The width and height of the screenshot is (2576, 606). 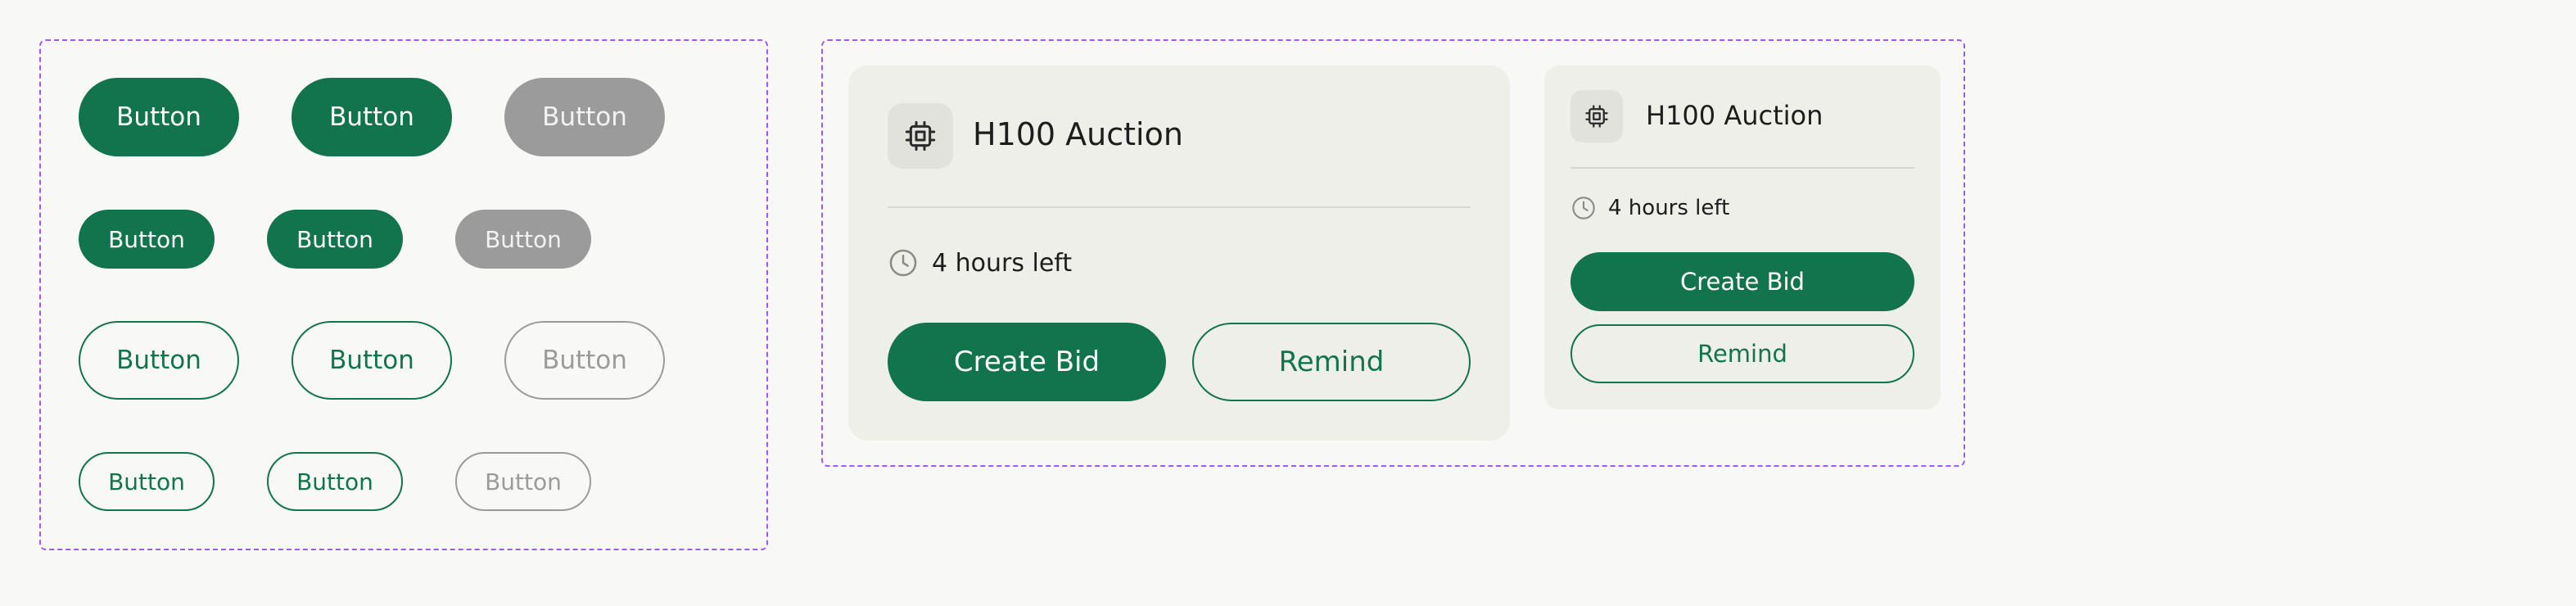 What do you see at coordinates (147, 481) in the screenshot?
I see `button-small-outline: Button` at bounding box center [147, 481].